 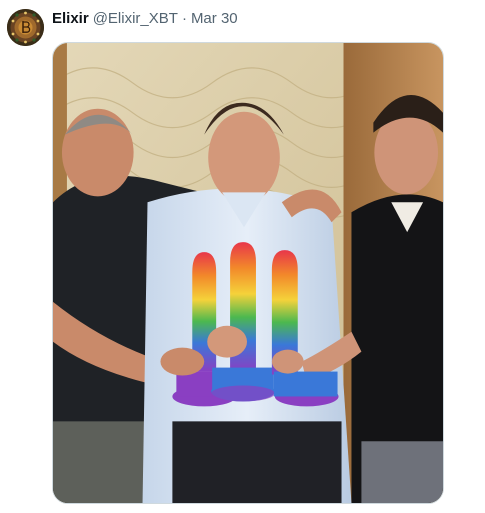 What do you see at coordinates (214, 19) in the screenshot?
I see `tweet-date: Mar 30` at bounding box center [214, 19].